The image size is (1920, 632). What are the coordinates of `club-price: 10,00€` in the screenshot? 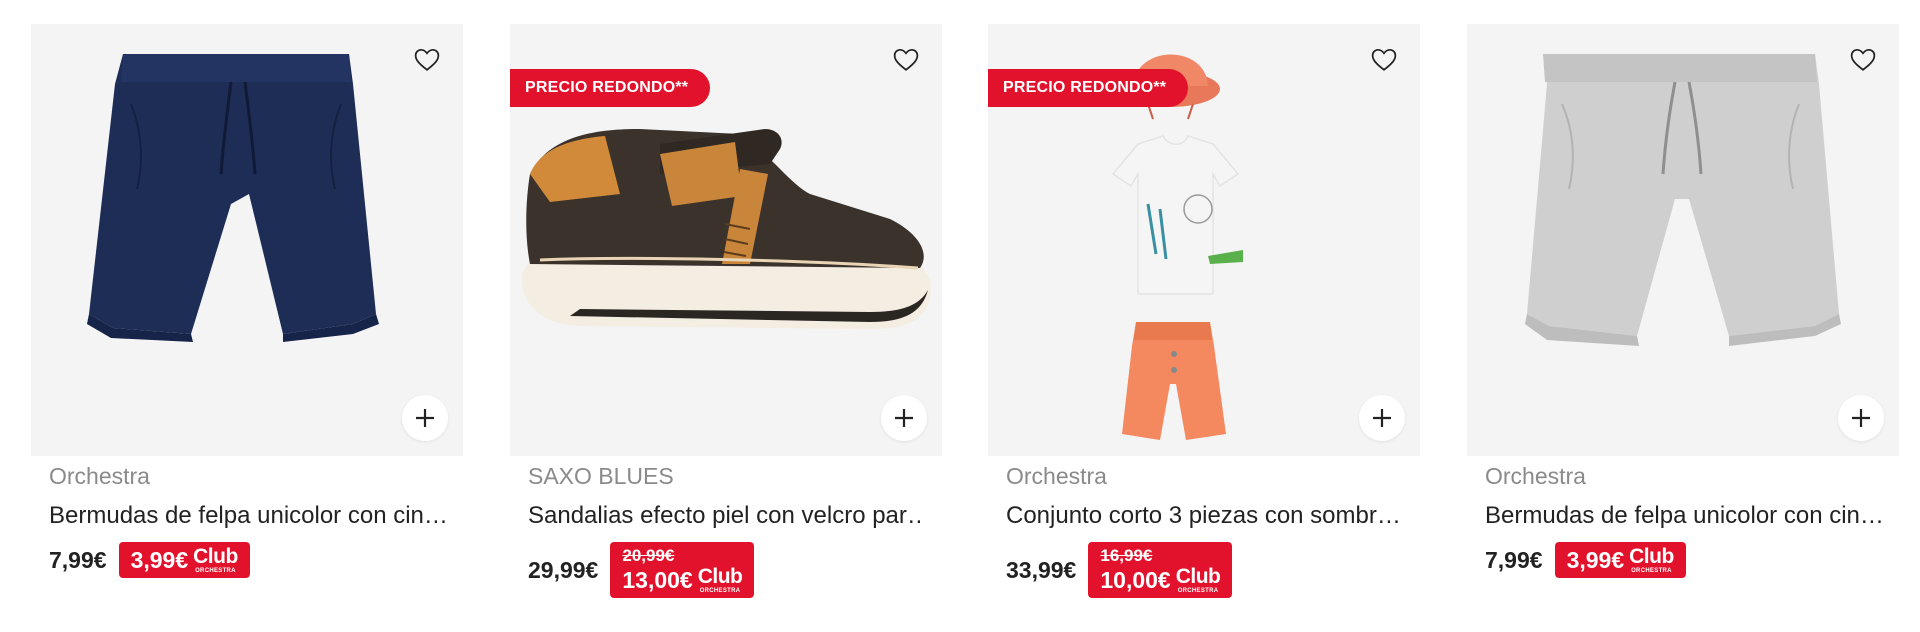 It's located at (1135, 579).